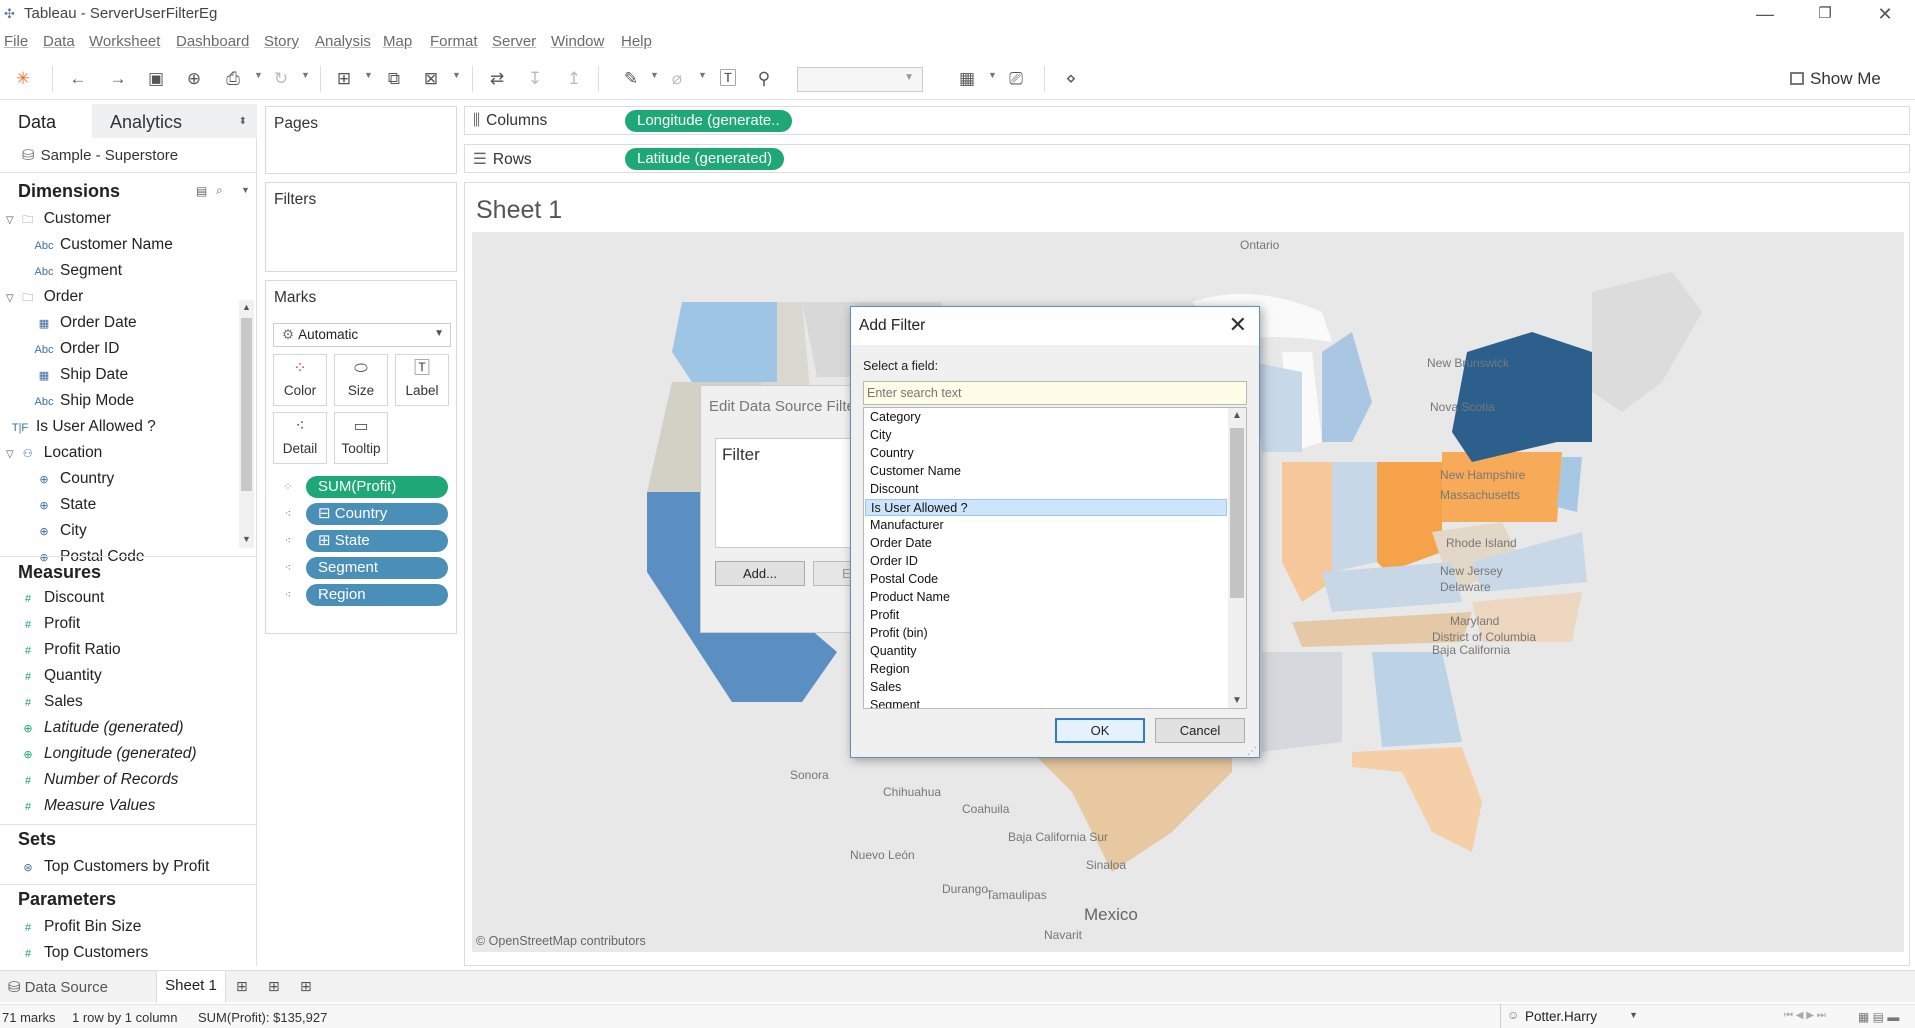  I want to click on swap-rows-columns-icon: ⇄, so click(497, 79).